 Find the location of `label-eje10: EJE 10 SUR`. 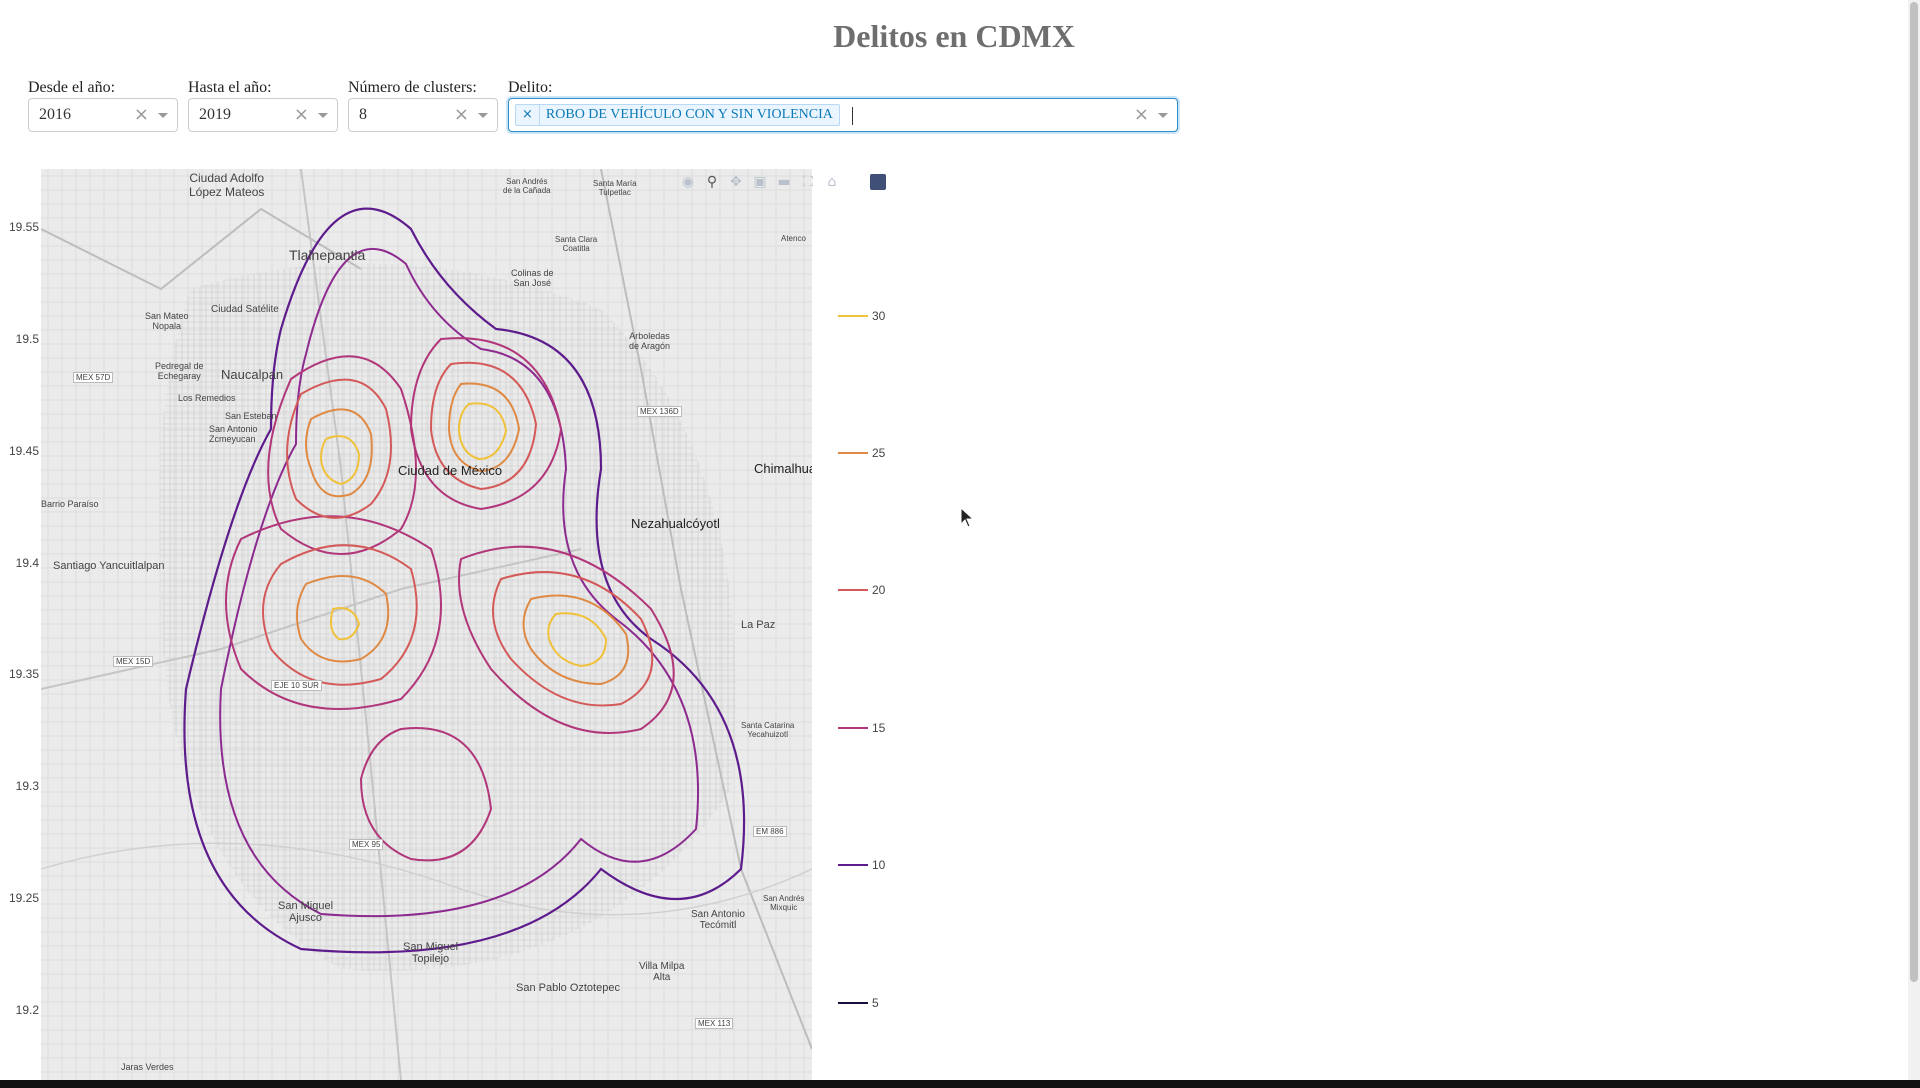

label-eje10: EJE 10 SUR is located at coordinates (296, 685).